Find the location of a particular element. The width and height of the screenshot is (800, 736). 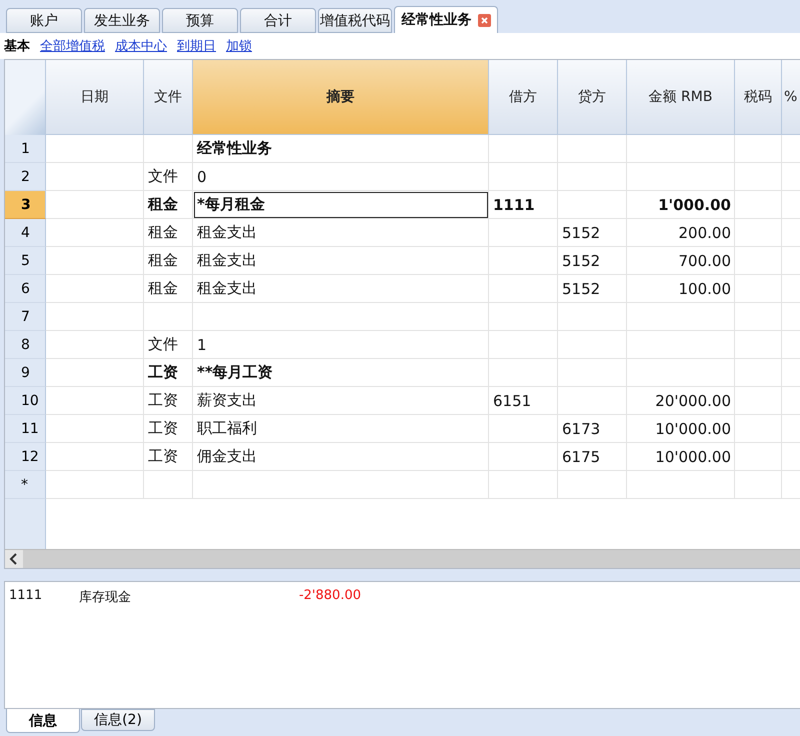

view-link: 基本 is located at coordinates (17, 46).